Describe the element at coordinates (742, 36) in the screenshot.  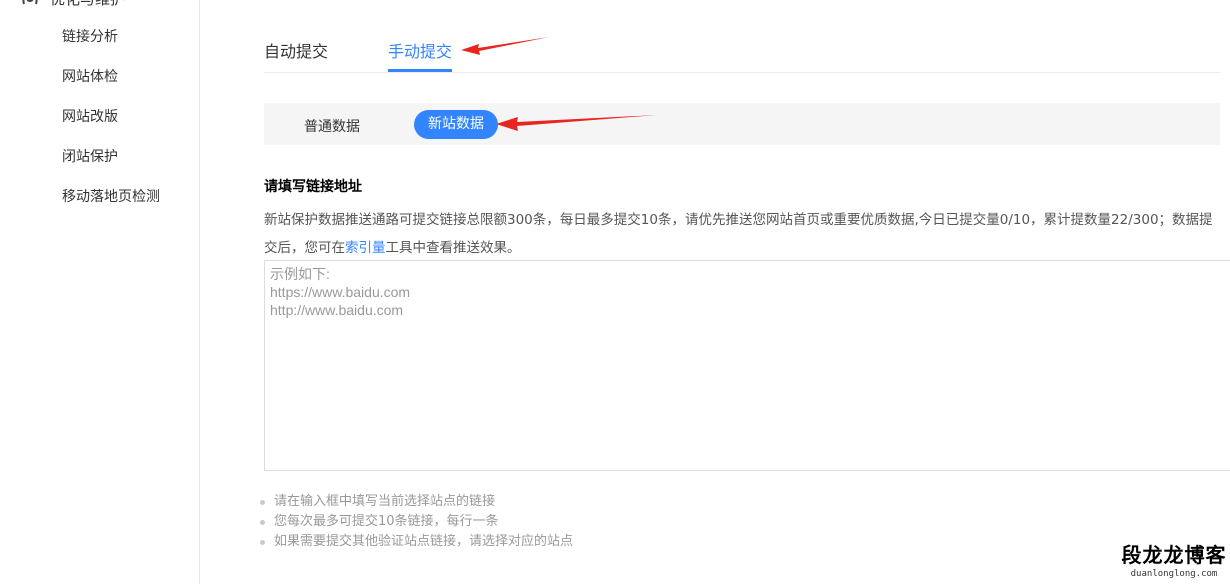
I see `tabs-bar` at that location.